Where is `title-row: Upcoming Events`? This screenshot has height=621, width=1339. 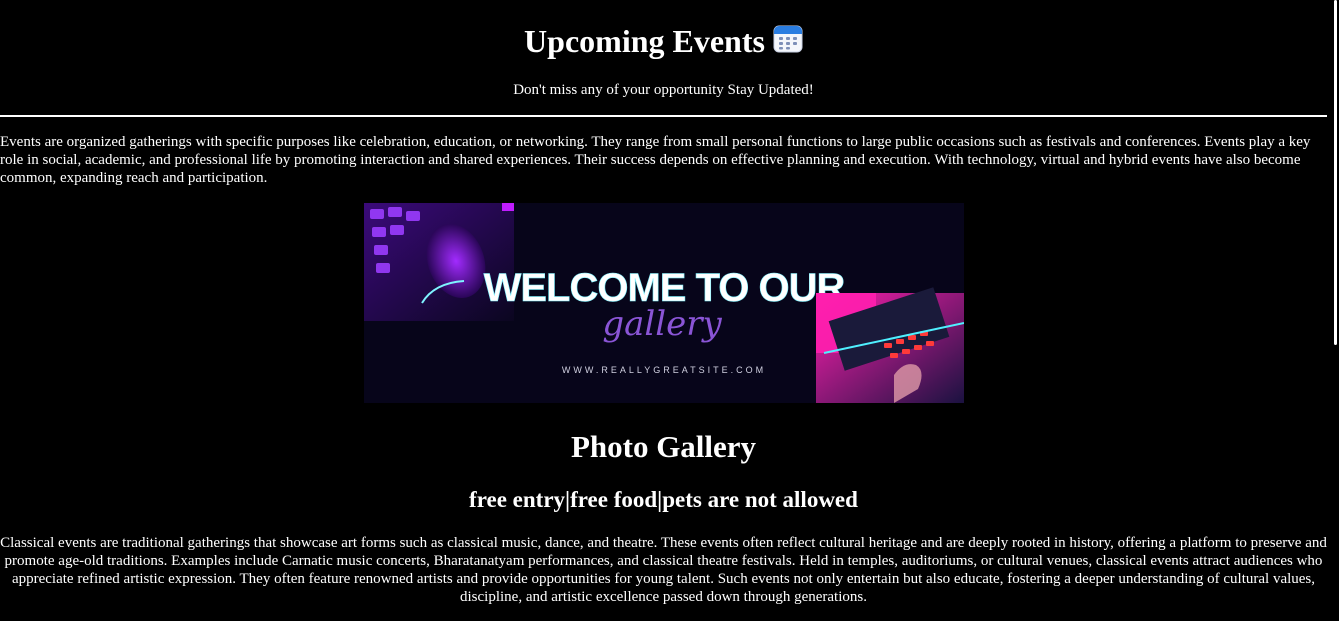 title-row: Upcoming Events is located at coordinates (663, 41).